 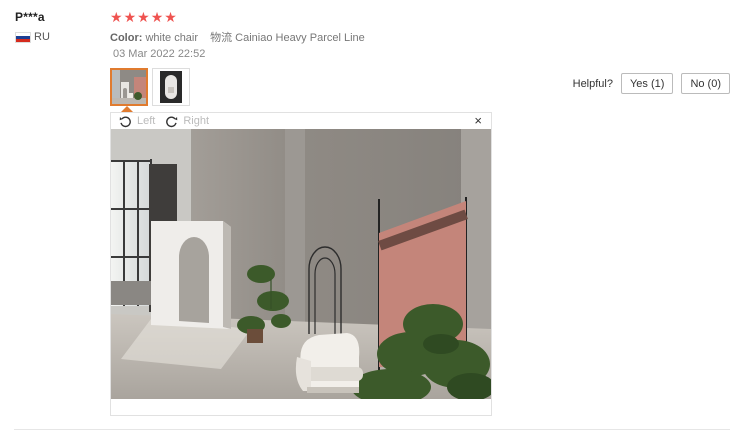 What do you see at coordinates (146, 121) in the screenshot?
I see `rotate-left-label: Left` at bounding box center [146, 121].